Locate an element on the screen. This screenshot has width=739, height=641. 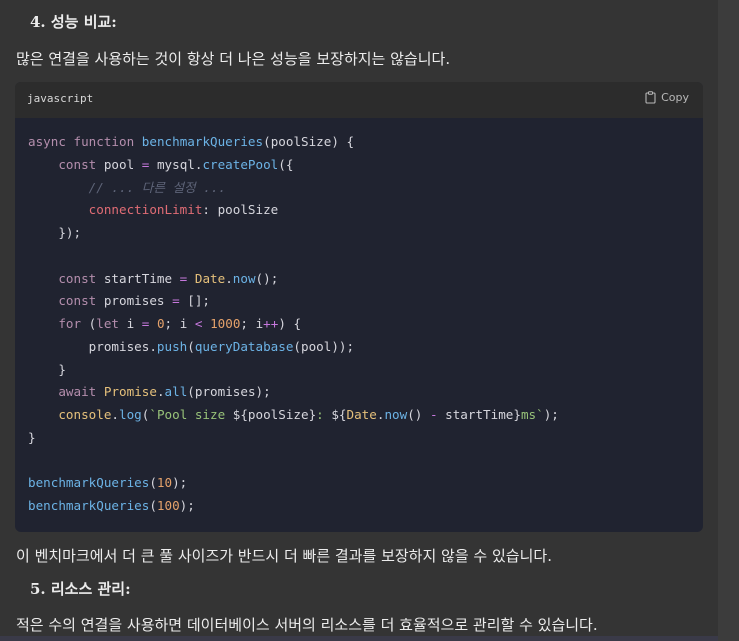
code-token: ms` is located at coordinates (532, 414).